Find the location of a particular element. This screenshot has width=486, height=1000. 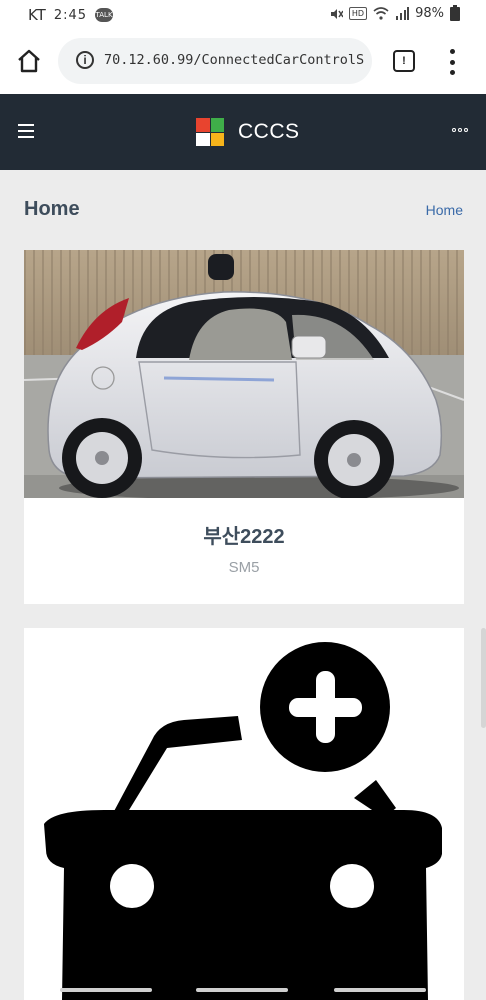

address-bar: i 70.12.60.99/ConnectedCarControlS is located at coordinates (215, 61).